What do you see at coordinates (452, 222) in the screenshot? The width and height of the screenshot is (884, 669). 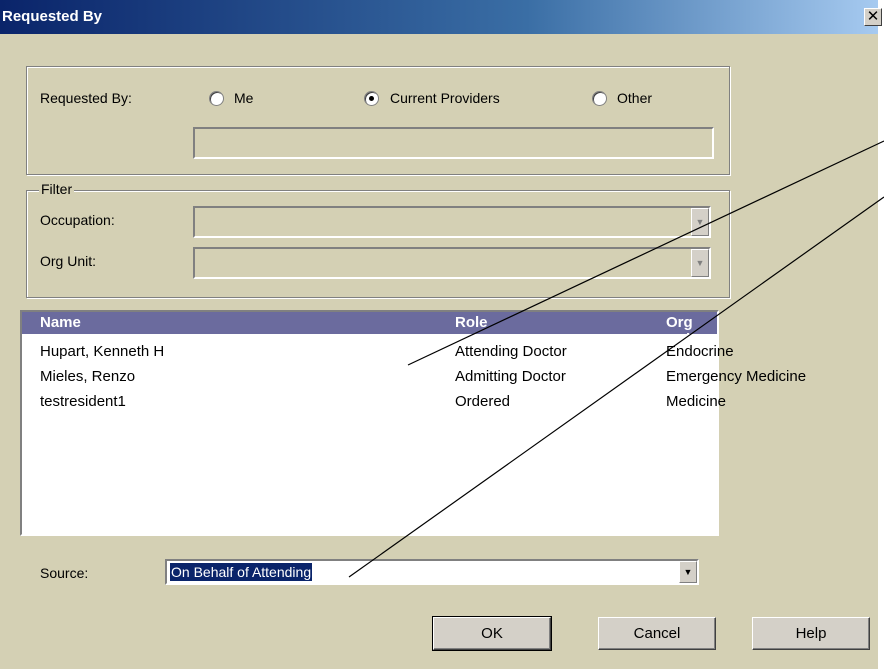 I see `occupation-select: ▼` at bounding box center [452, 222].